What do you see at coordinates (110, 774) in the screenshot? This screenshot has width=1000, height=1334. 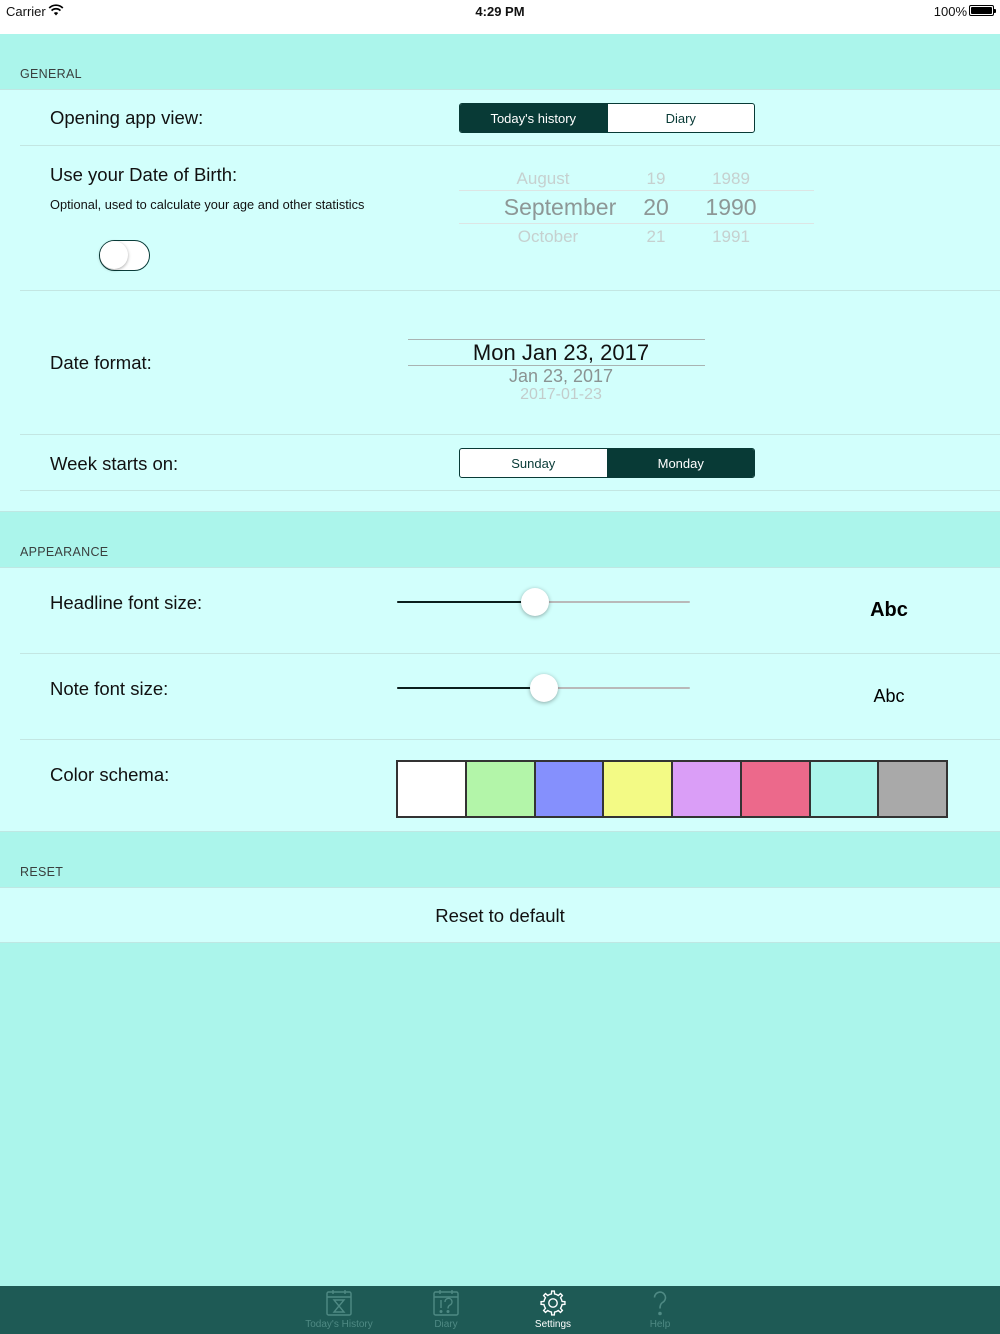 I see `color-schema-label: Color schema:` at bounding box center [110, 774].